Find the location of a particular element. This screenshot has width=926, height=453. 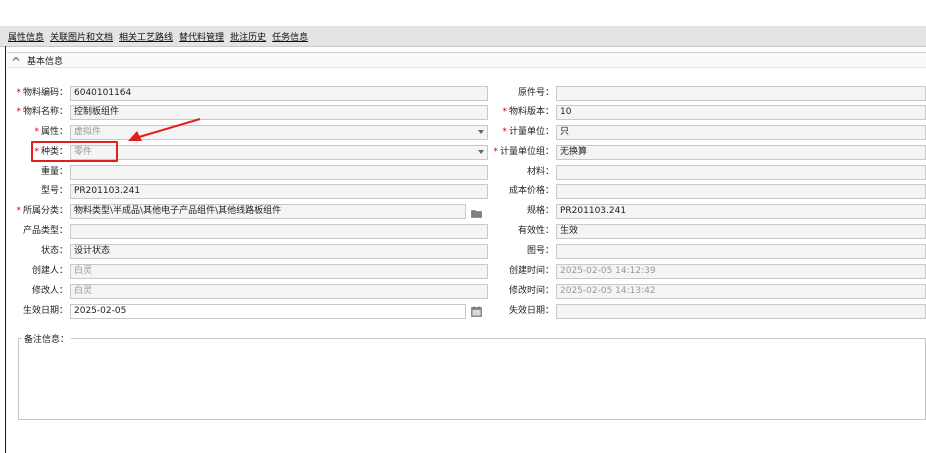

calendar-icon is located at coordinates (476, 311).